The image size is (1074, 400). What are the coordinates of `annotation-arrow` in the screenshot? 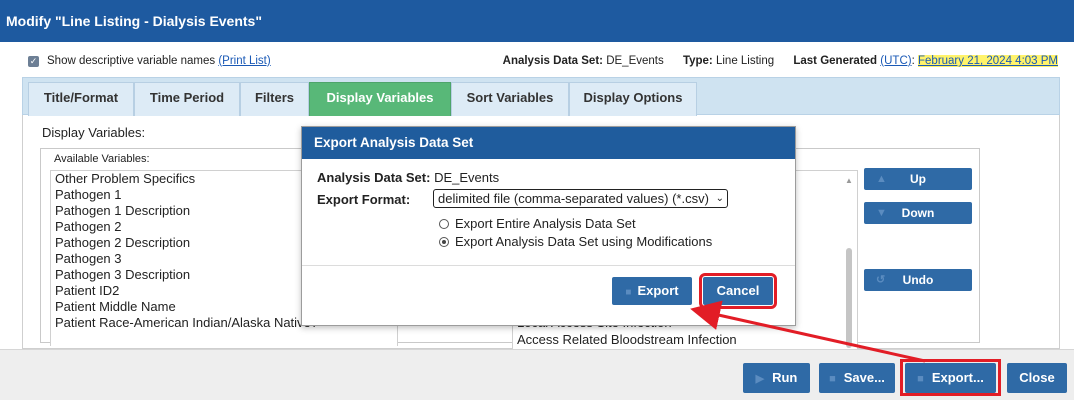 It's located at (808, 331).